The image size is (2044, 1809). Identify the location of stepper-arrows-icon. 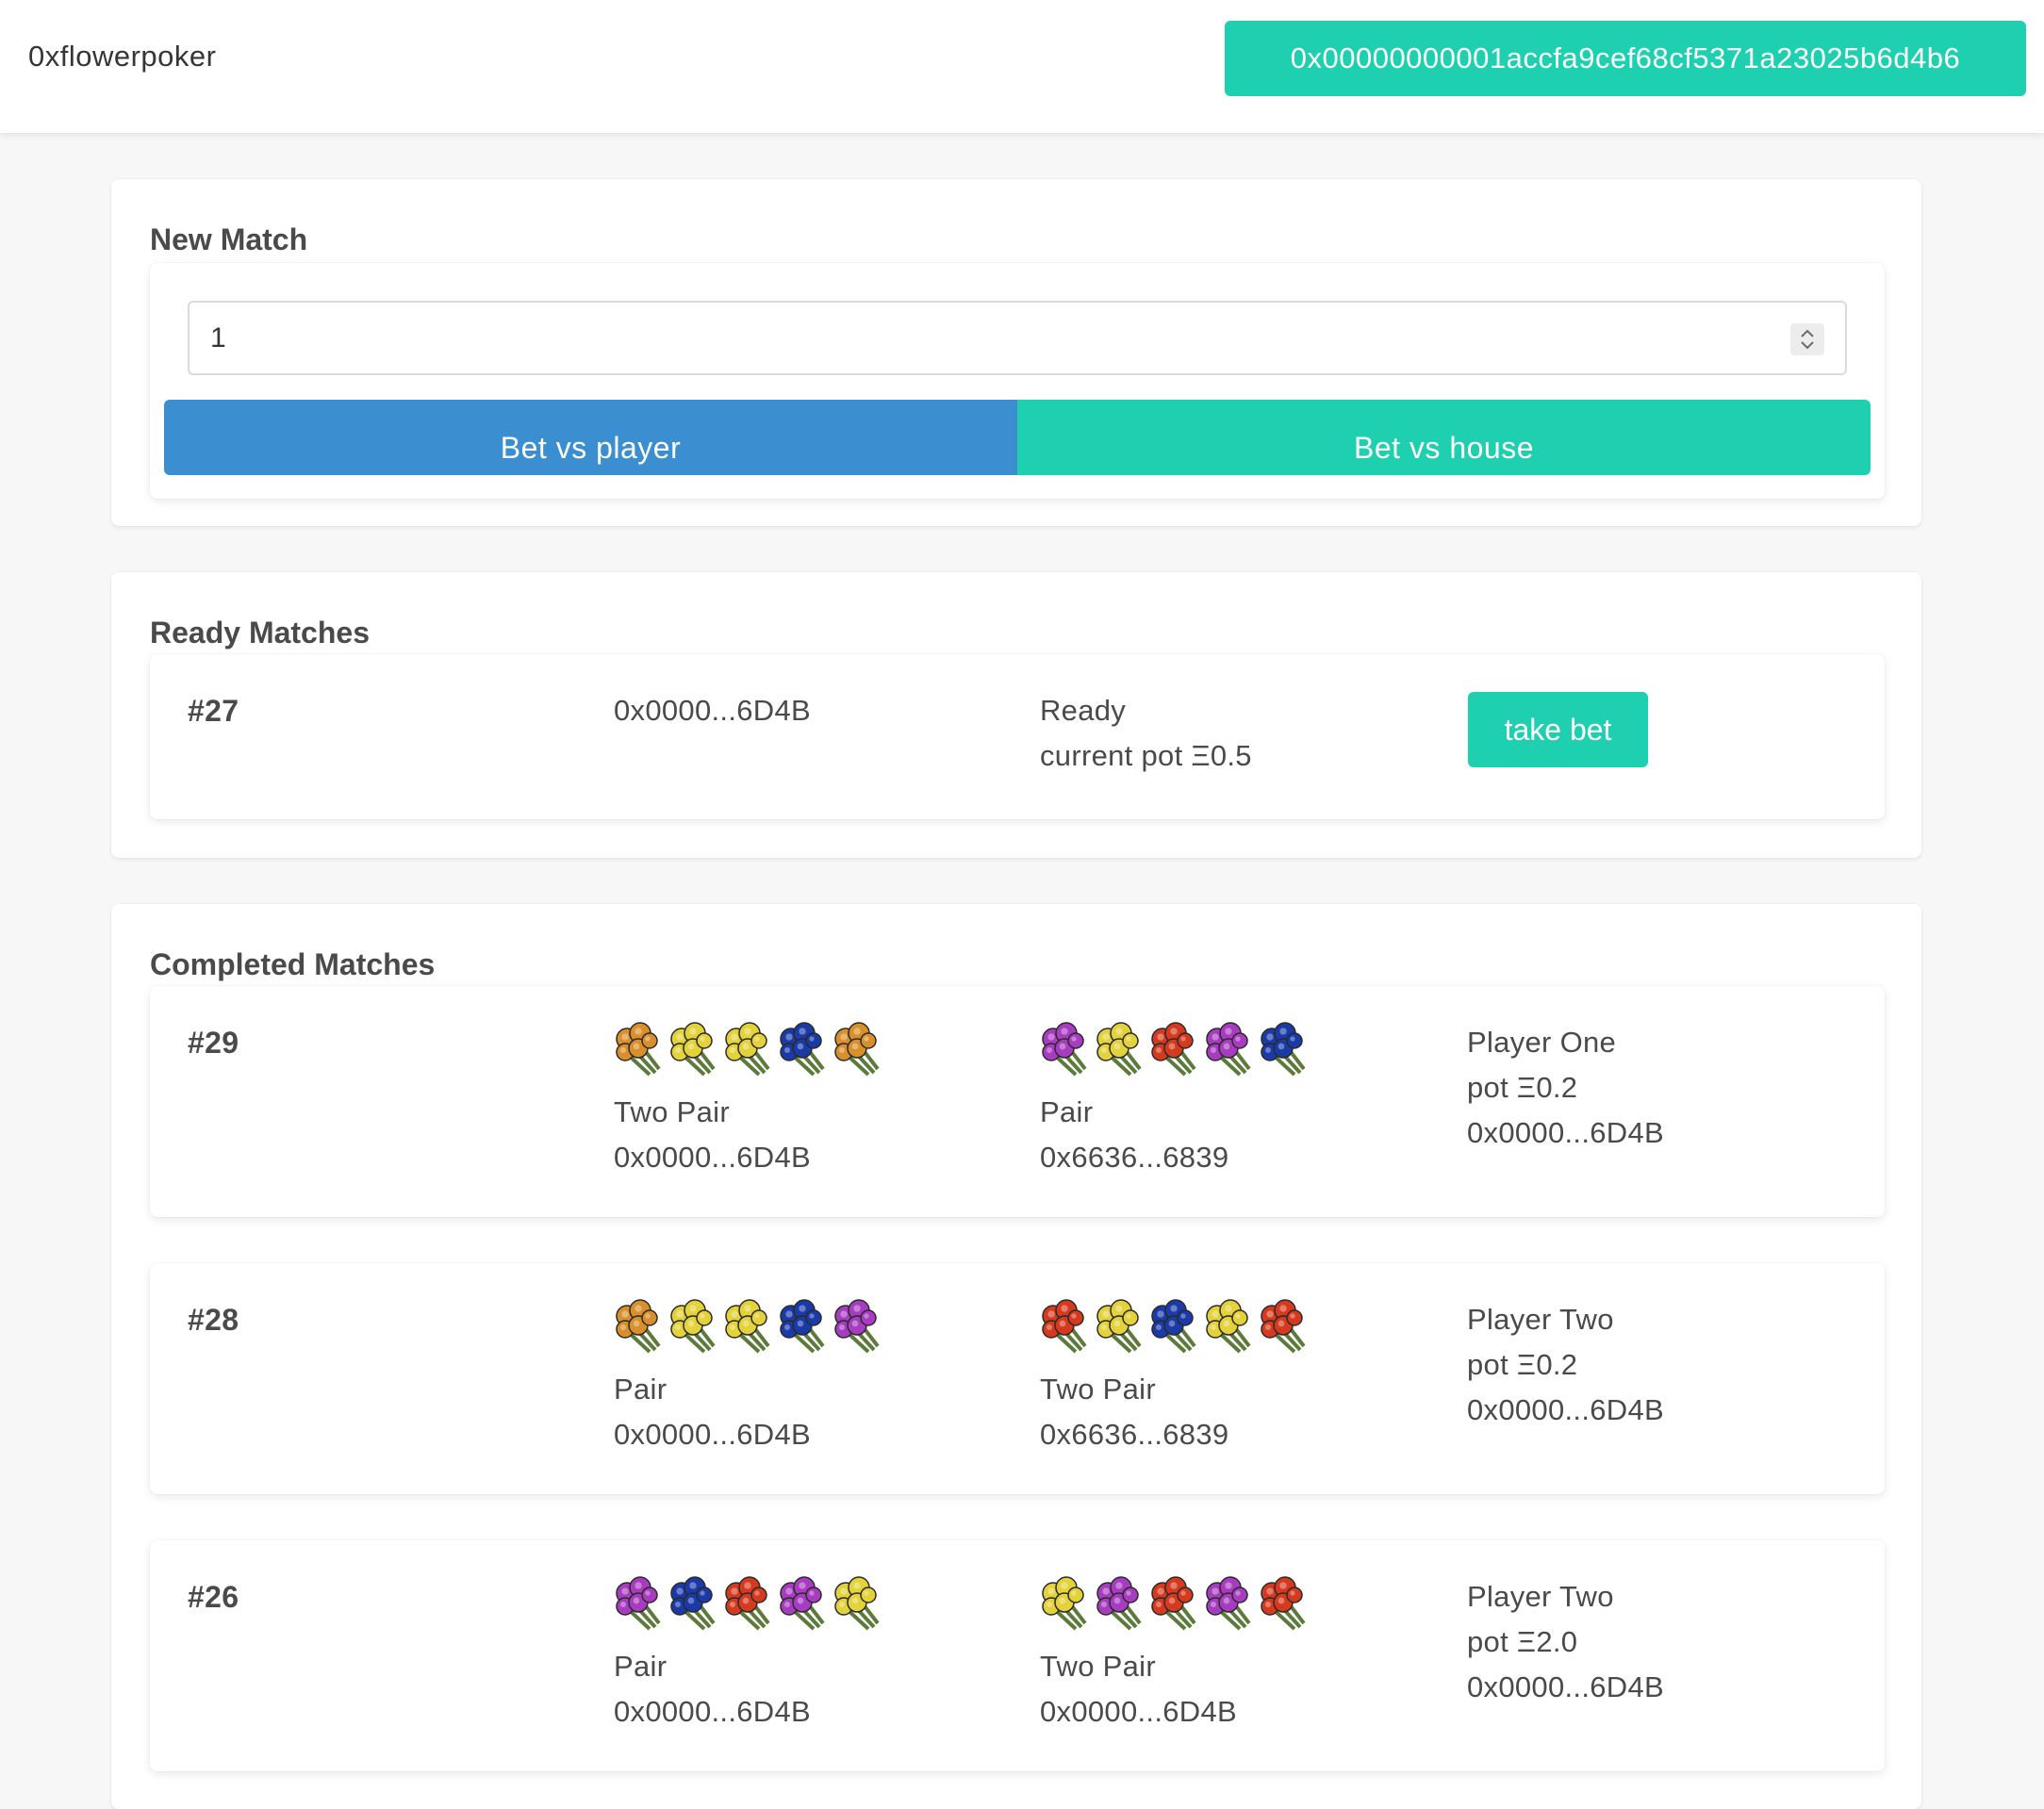
(1807, 339).